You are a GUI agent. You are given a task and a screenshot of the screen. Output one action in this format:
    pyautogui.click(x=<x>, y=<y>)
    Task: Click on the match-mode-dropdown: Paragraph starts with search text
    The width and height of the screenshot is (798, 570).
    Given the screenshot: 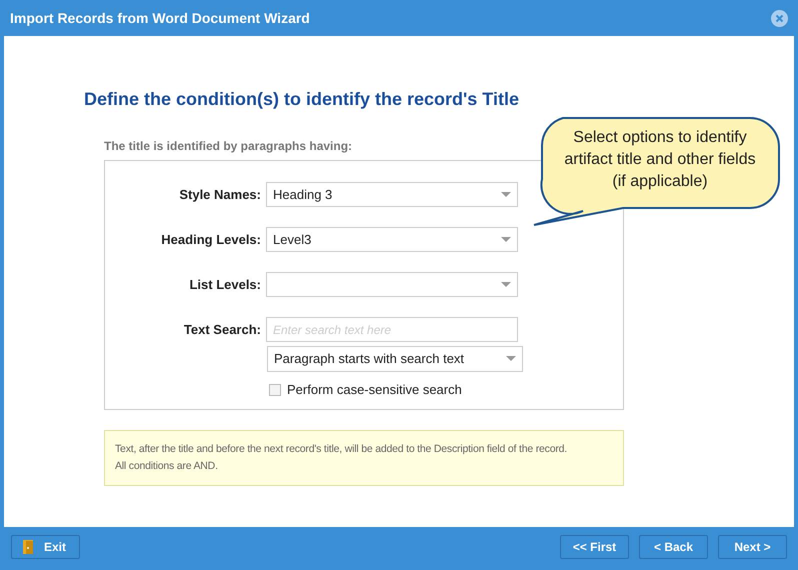 What is the action you would take?
    pyautogui.click(x=395, y=359)
    